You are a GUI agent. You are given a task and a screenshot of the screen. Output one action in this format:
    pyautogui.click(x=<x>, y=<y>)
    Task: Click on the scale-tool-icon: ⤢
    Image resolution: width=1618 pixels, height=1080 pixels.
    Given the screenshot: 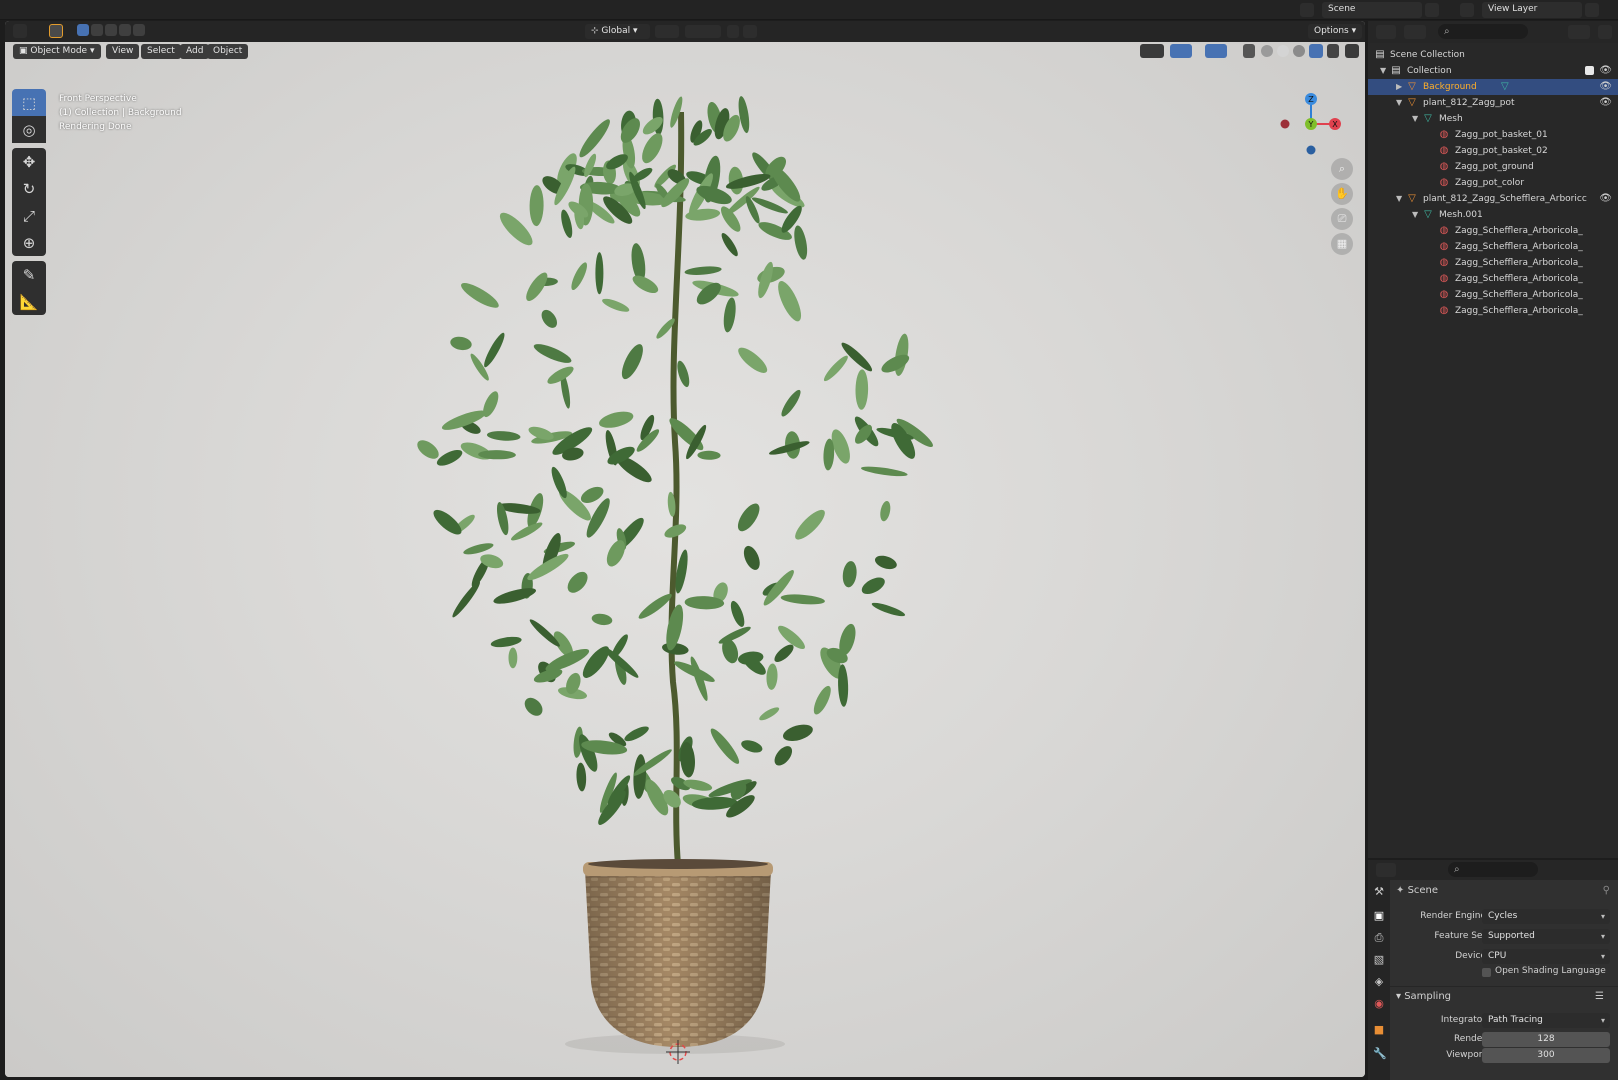 What is the action you would take?
    pyautogui.click(x=29, y=215)
    